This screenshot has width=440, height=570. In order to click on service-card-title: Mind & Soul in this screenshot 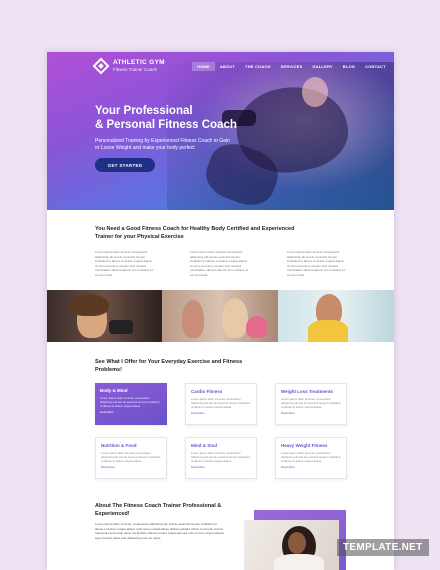, I will do `click(204, 445)`.